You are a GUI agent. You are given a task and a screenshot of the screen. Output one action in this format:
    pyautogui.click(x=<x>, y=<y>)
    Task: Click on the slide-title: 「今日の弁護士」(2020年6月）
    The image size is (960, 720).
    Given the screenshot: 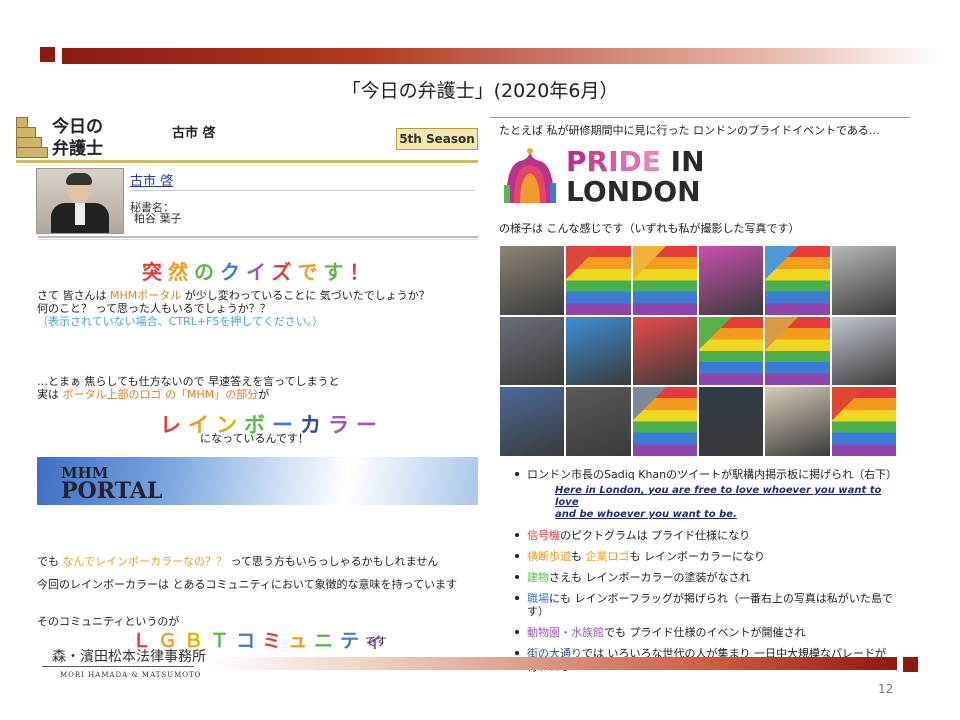 What is the action you would take?
    pyautogui.click(x=480, y=91)
    